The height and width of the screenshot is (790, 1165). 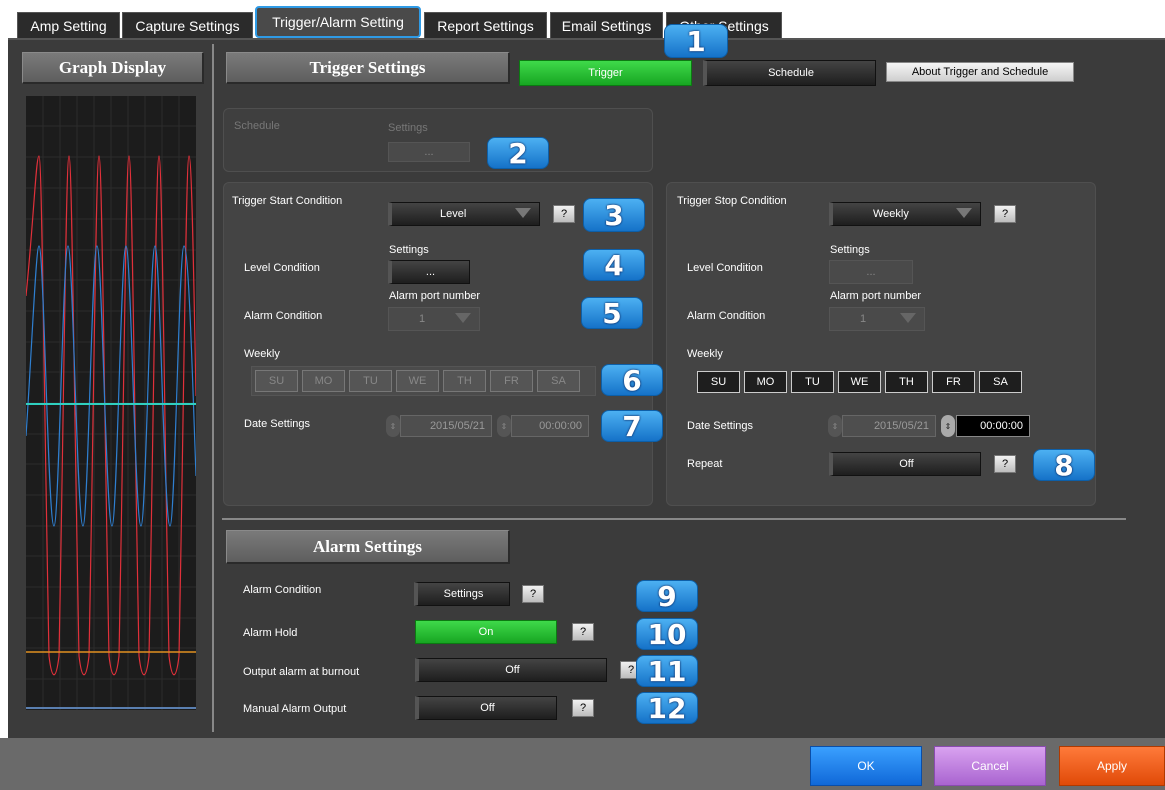 I want to click on start-day-th: TH, so click(x=464, y=381).